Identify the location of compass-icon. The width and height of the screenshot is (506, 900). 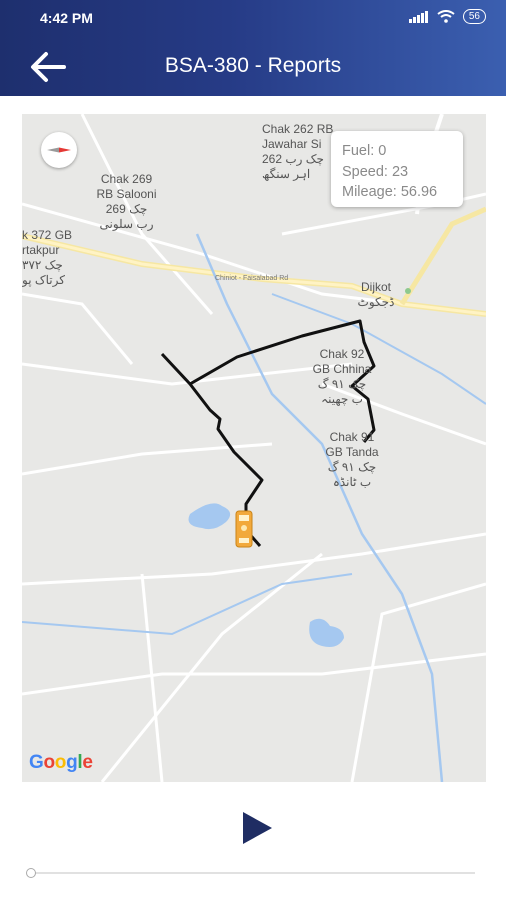
(59, 150).